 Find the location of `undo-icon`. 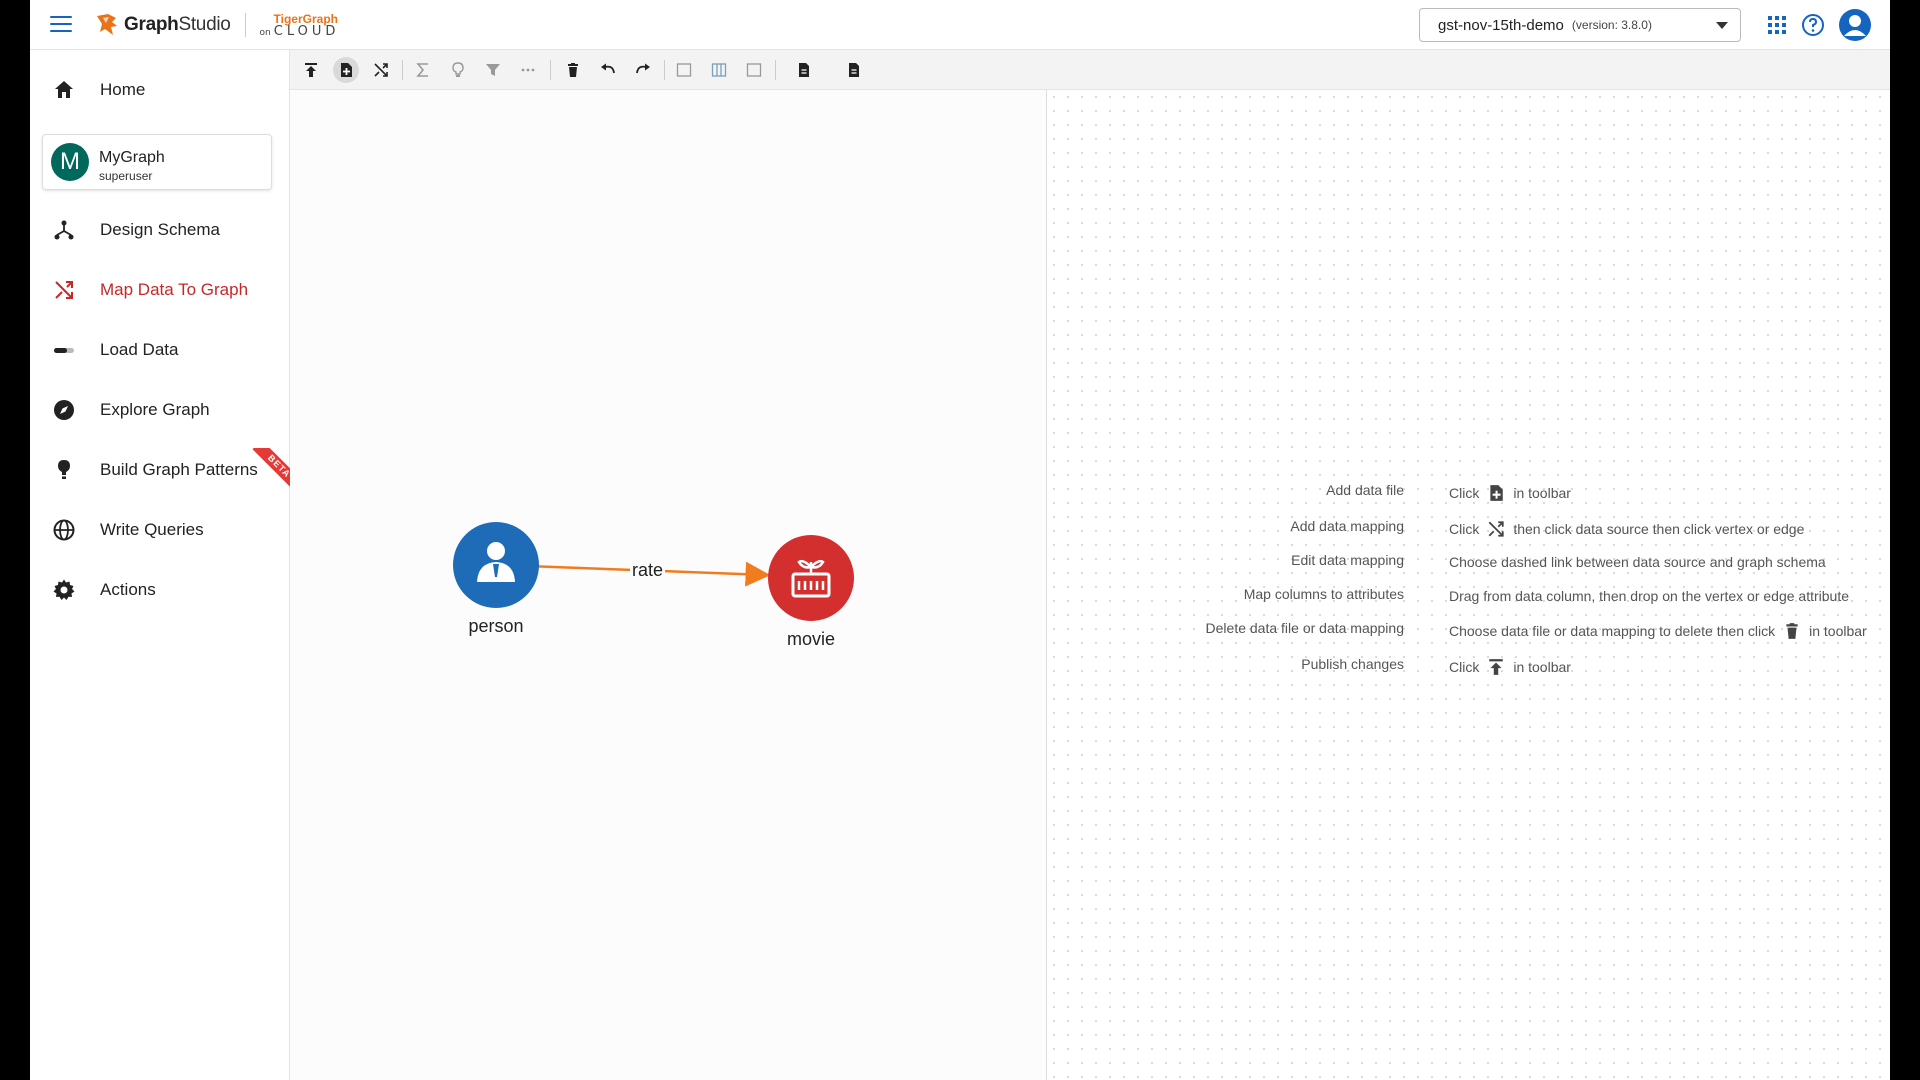

undo-icon is located at coordinates (608, 68).